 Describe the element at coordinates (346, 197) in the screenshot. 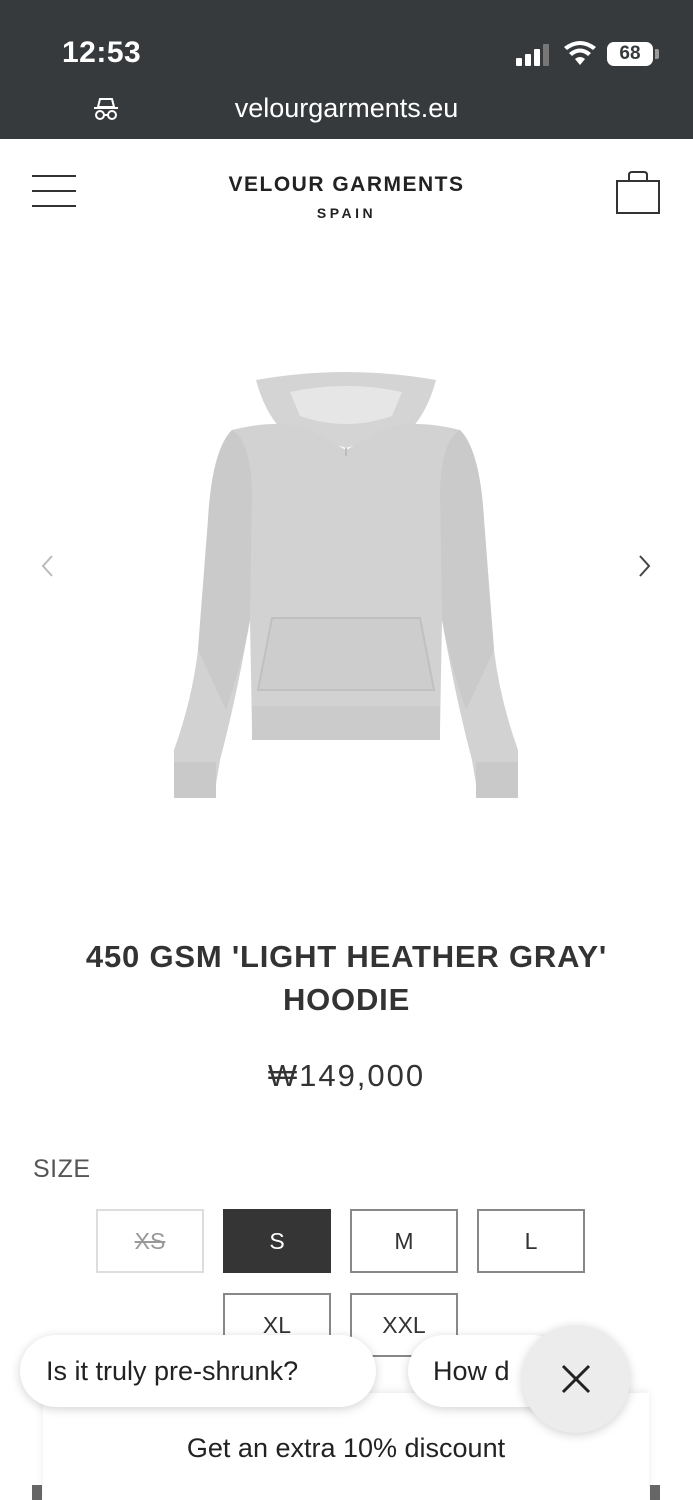

I see `brand-logo: VELOUR GARMENTS SPAIN` at that location.